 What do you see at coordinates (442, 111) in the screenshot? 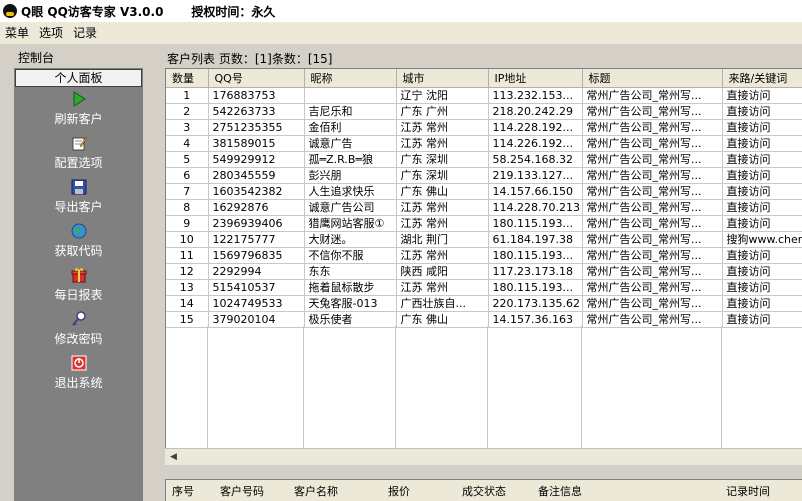
I see `cell-city: 广东 广州` at bounding box center [442, 111].